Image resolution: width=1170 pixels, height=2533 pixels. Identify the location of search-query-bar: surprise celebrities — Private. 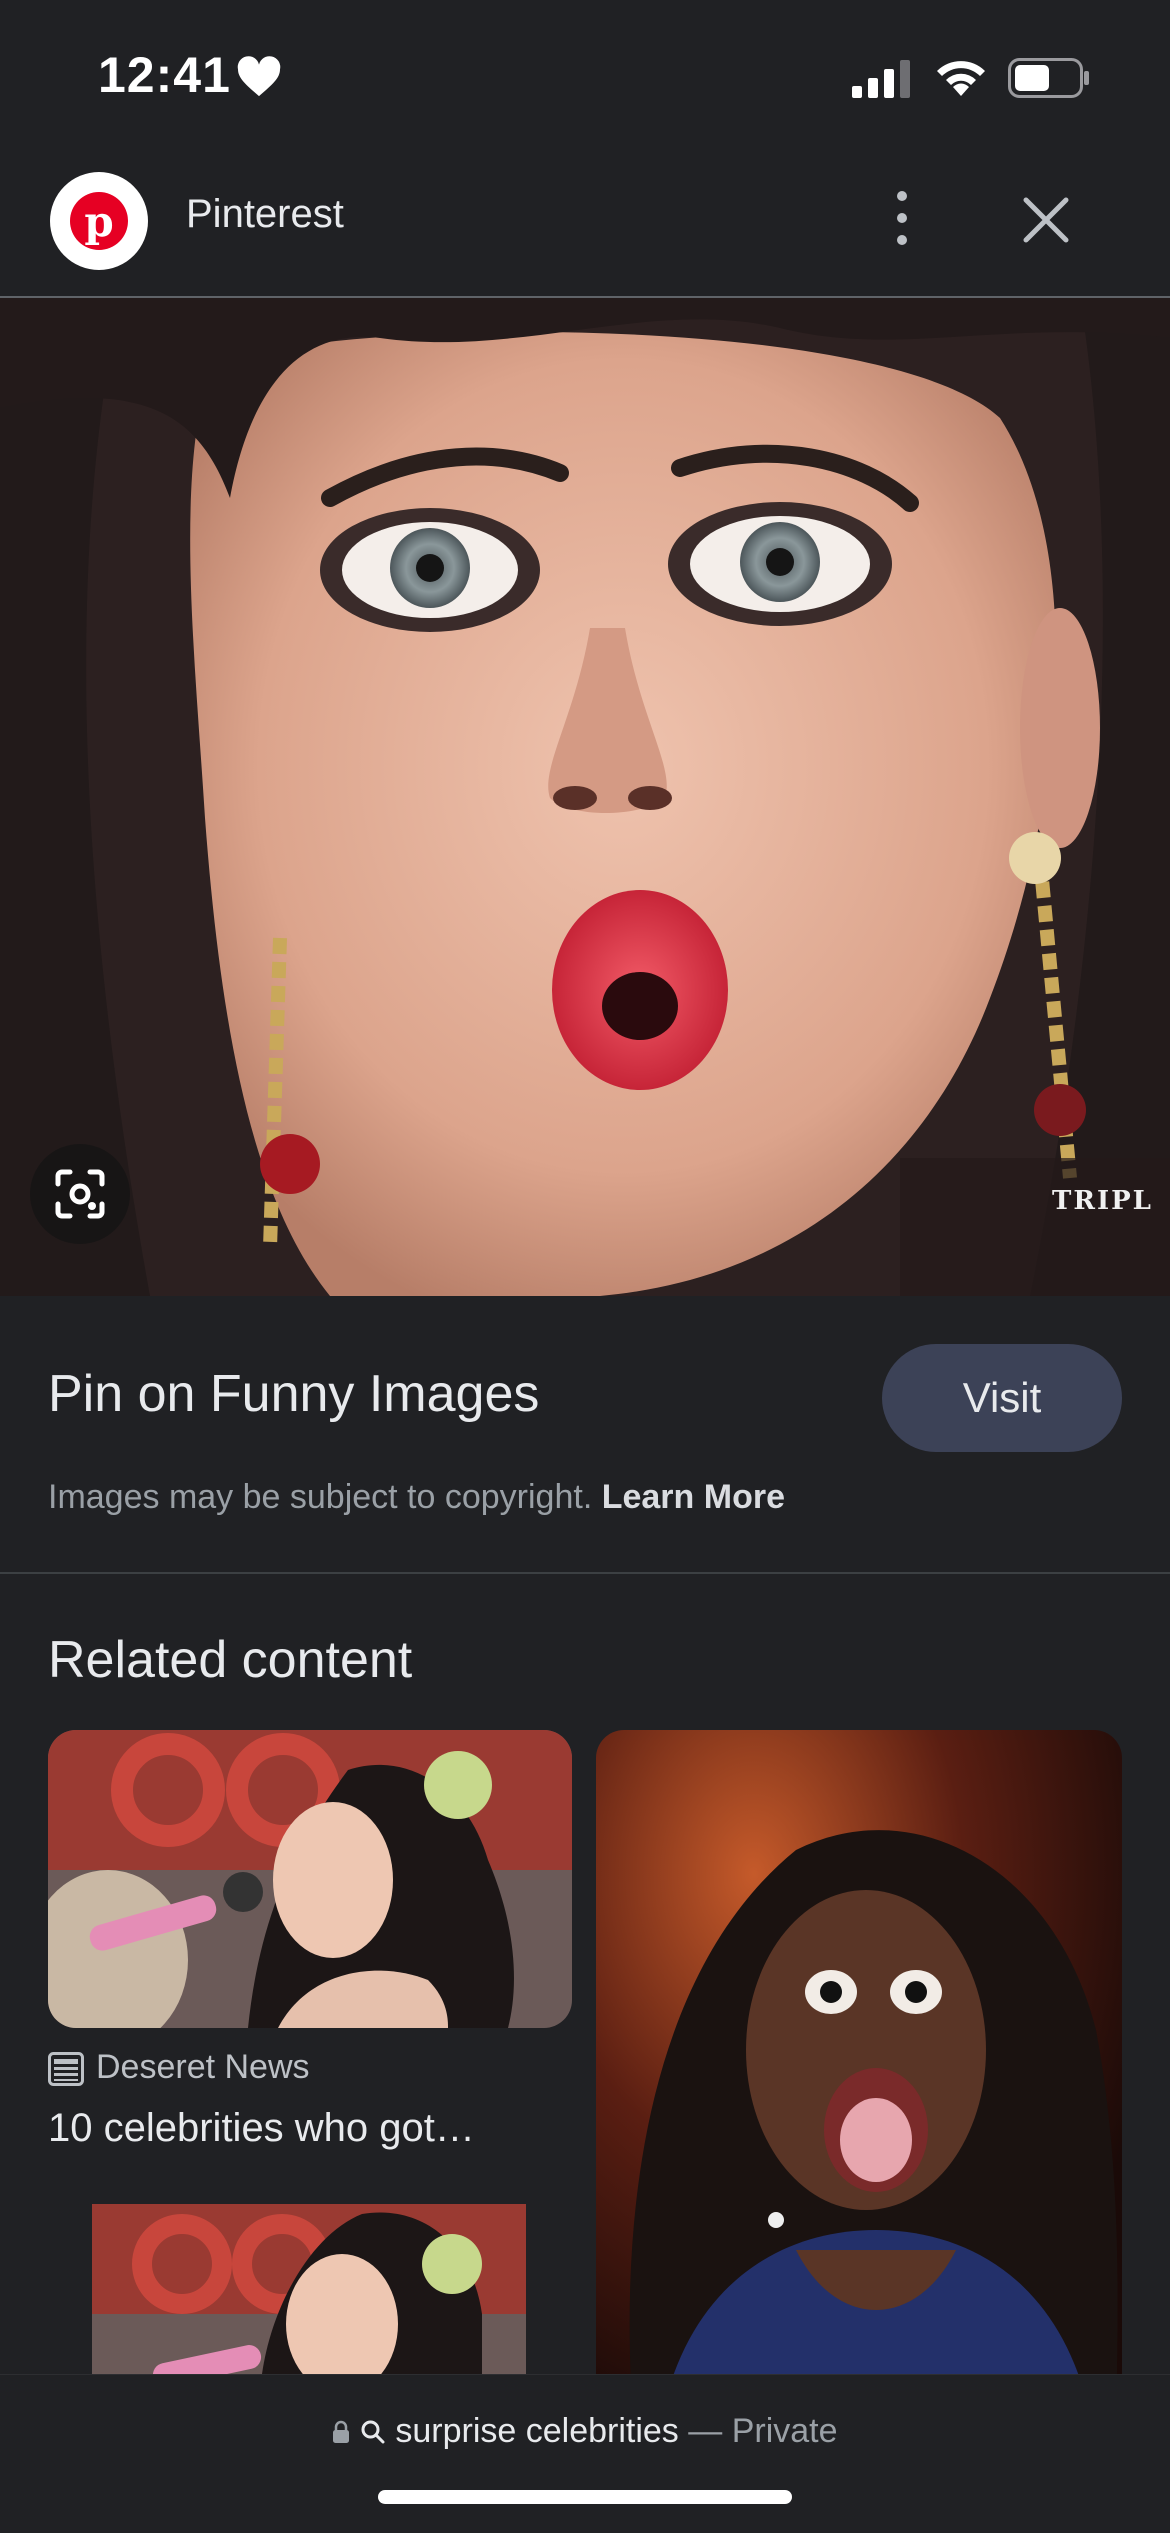
(585, 2431).